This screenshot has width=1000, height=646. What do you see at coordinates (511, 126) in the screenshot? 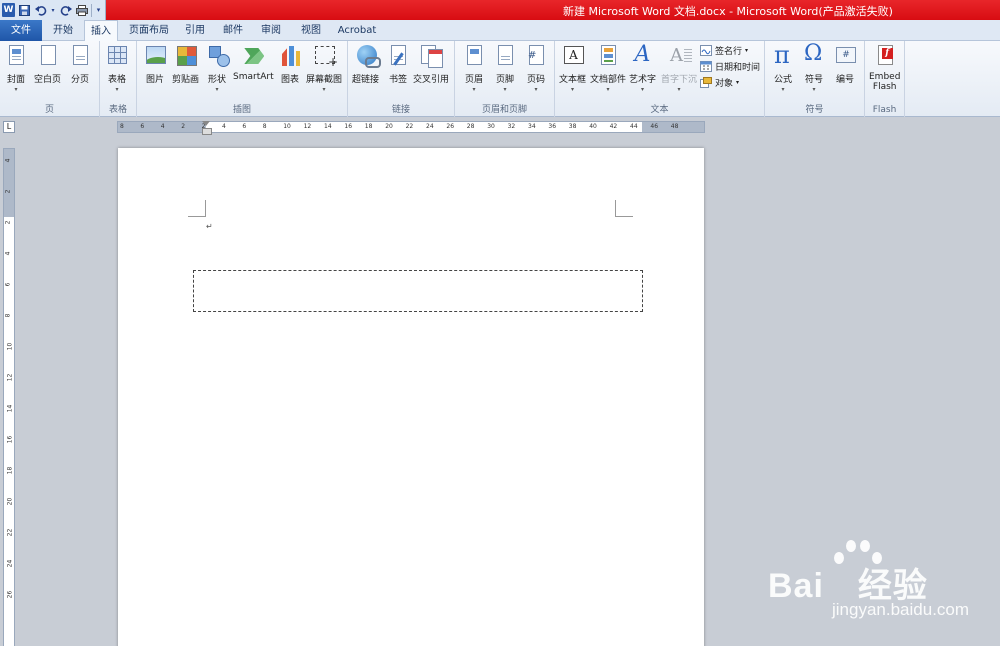
I see `ruler-tick-label: 32` at bounding box center [511, 126].